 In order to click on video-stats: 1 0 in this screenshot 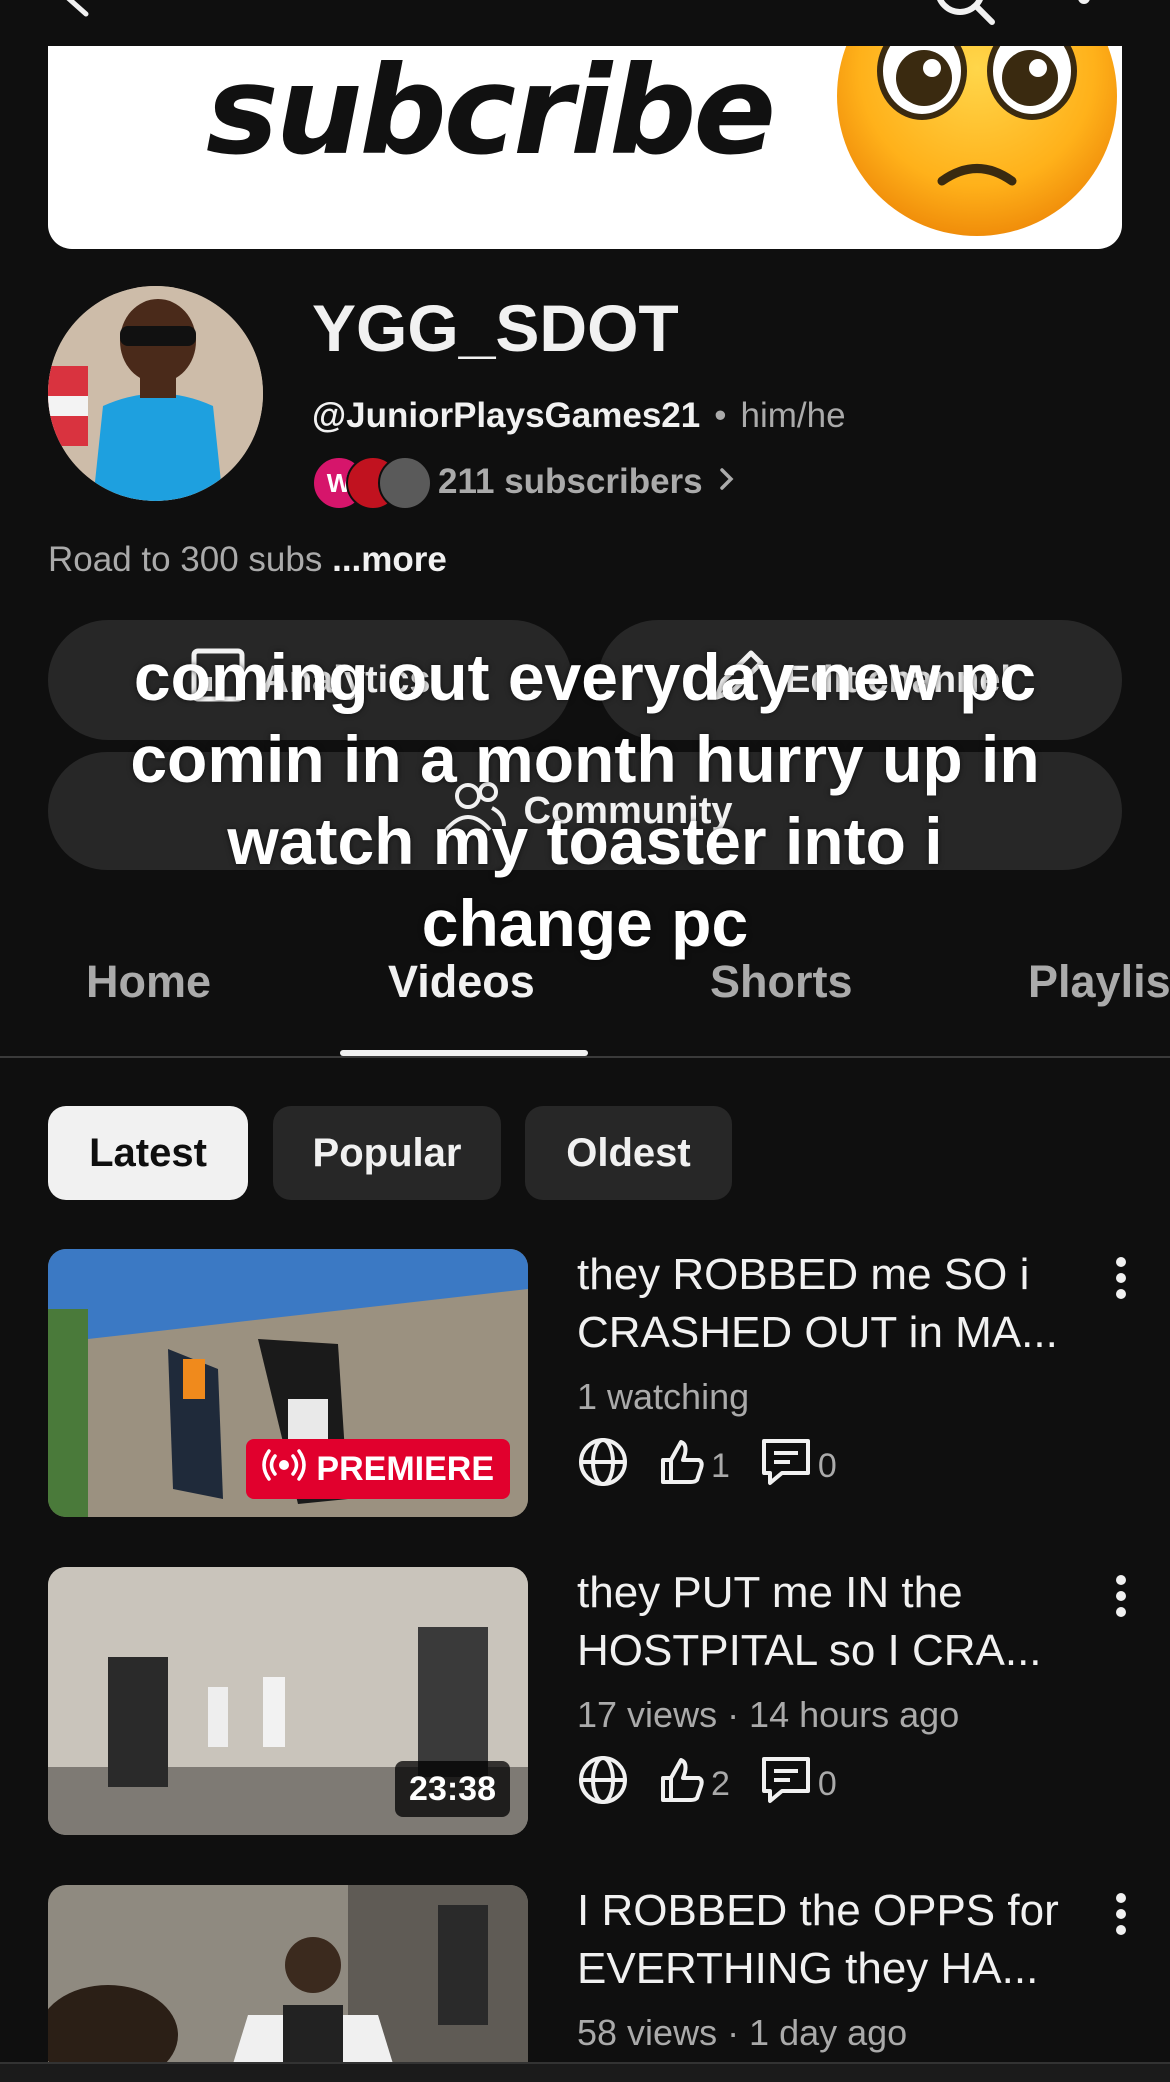, I will do `click(722, 1466)`.